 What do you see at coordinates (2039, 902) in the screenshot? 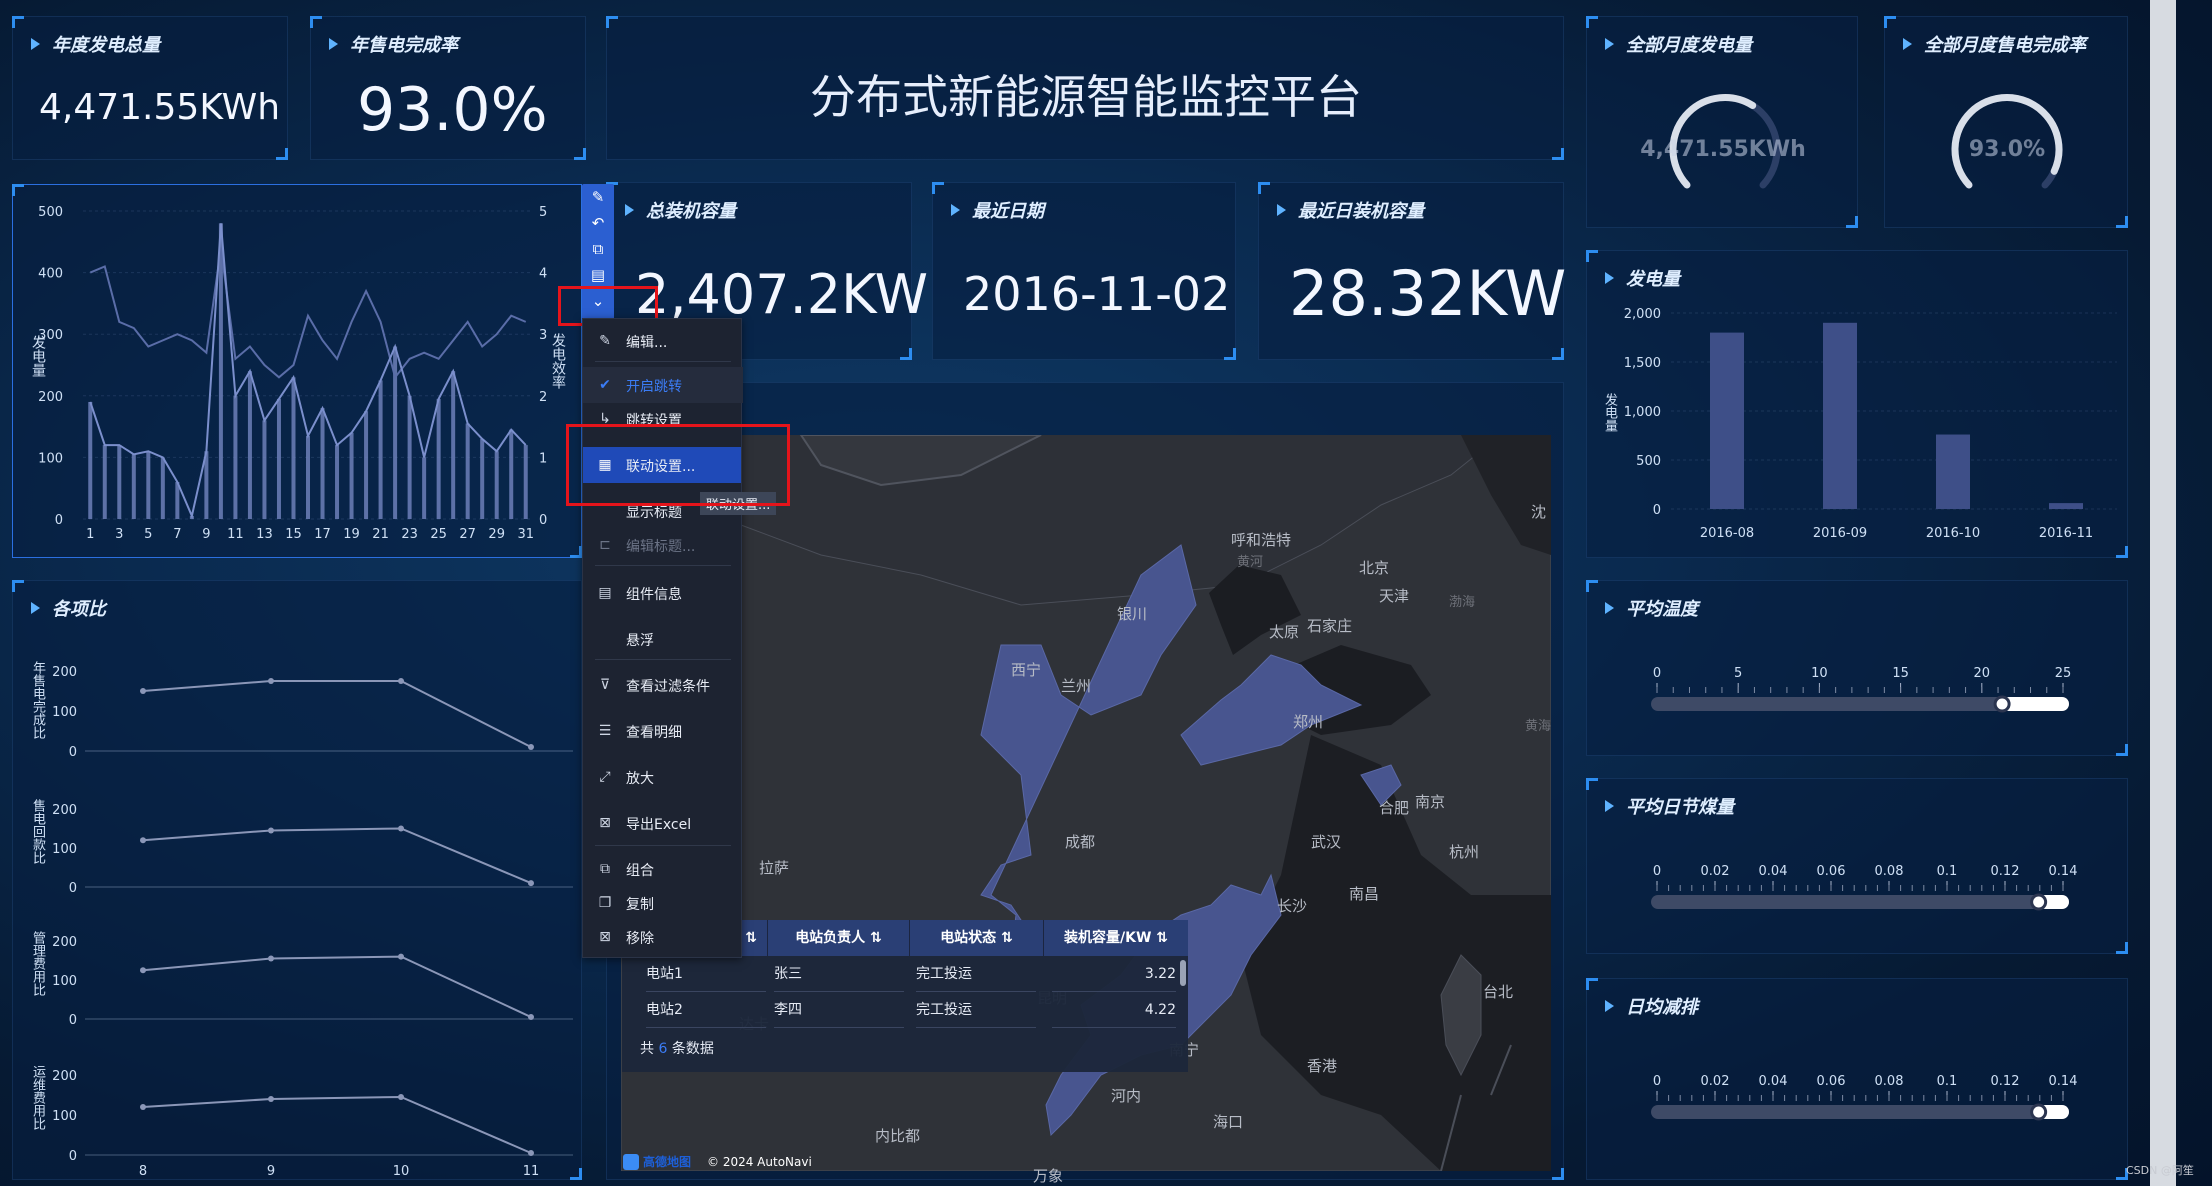
I see `scale-knob` at bounding box center [2039, 902].